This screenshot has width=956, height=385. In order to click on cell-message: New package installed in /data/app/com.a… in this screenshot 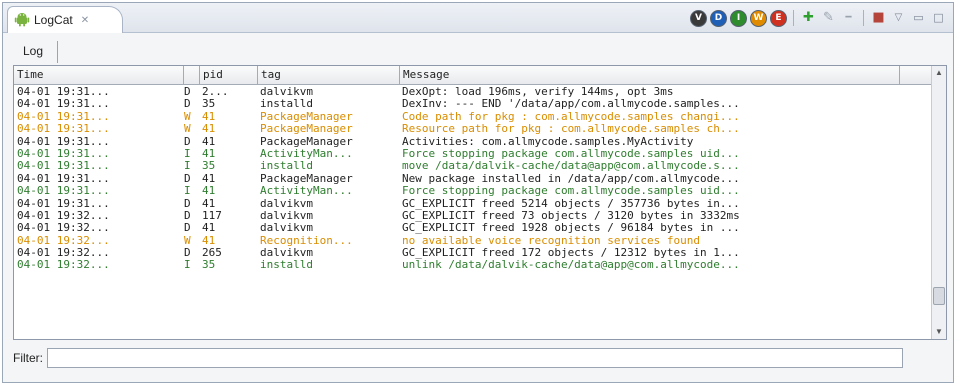, I will do `click(571, 178)`.